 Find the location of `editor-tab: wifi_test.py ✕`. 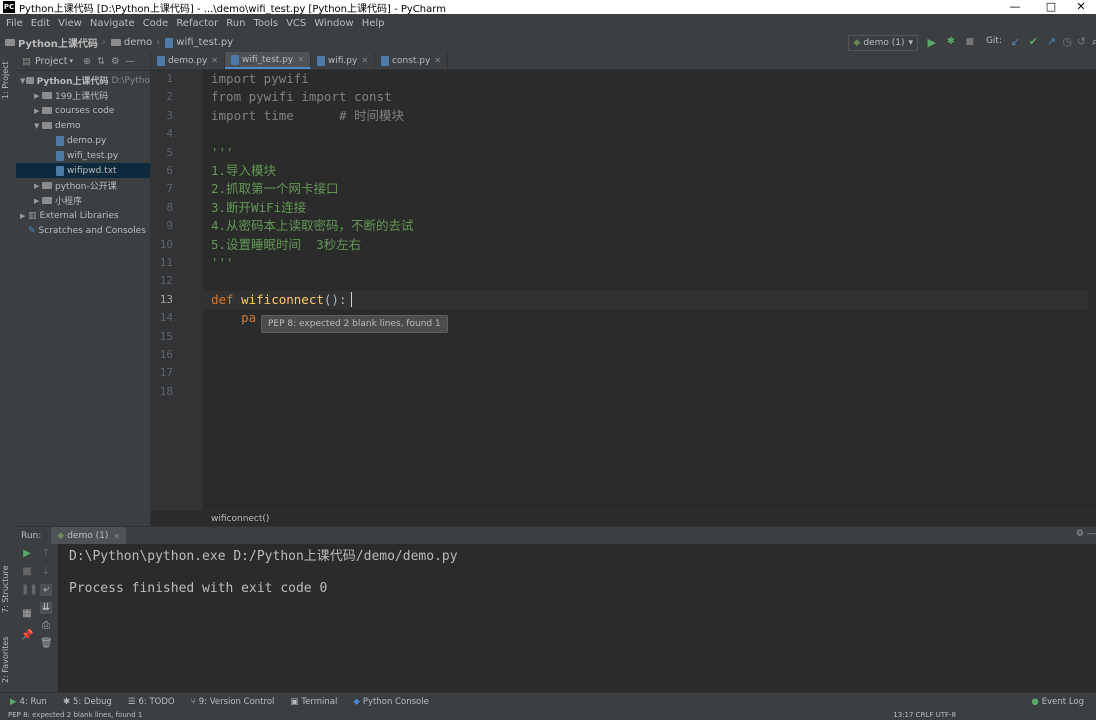

editor-tab: wifi_test.py ✕ is located at coordinates (267, 60).